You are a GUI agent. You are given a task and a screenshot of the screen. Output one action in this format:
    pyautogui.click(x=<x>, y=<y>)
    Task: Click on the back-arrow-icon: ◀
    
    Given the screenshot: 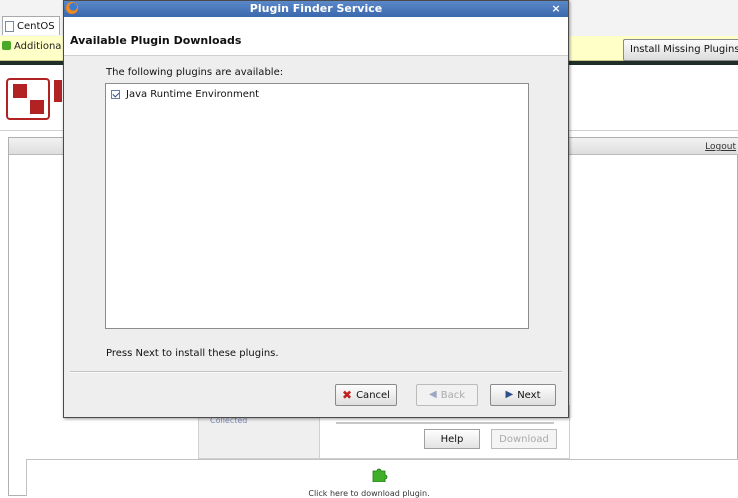 What is the action you would take?
    pyautogui.click(x=433, y=394)
    